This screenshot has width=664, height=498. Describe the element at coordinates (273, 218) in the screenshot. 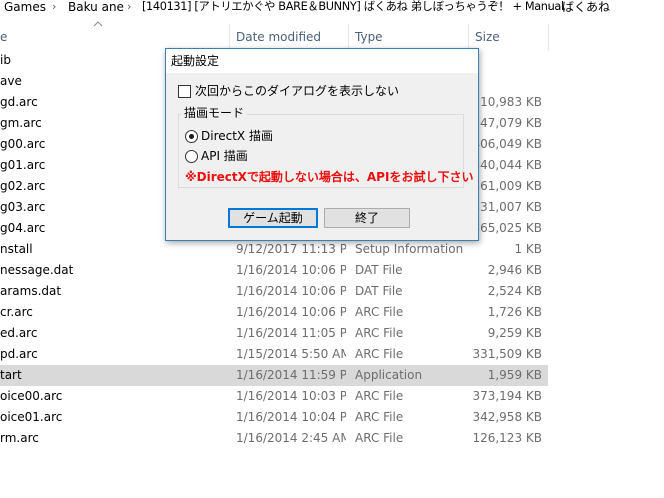

I see `start-game-button: ゲーム起動` at that location.